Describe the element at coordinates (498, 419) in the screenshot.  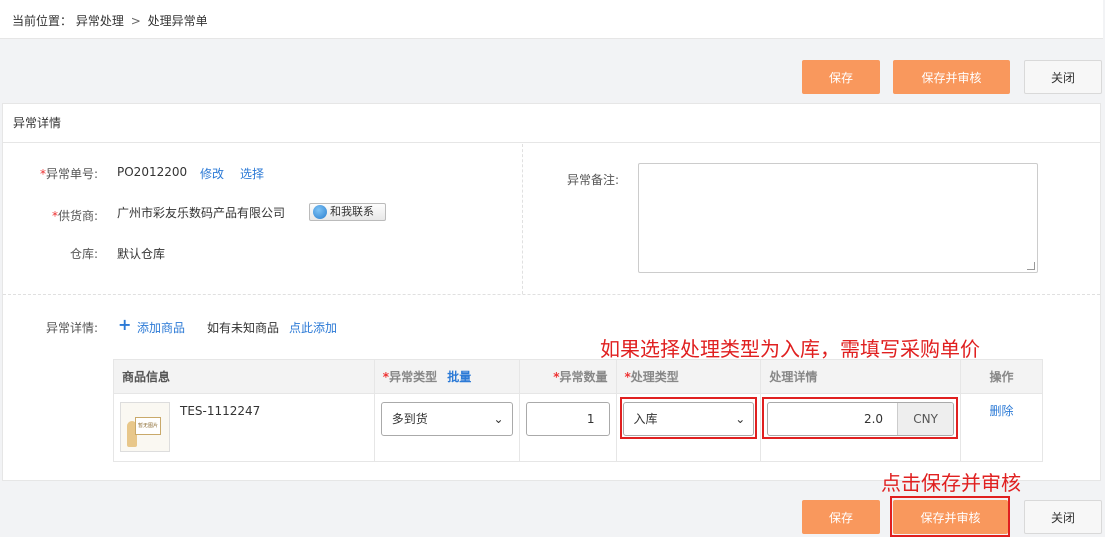
I see `chevron-down-icon: ⌄` at that location.